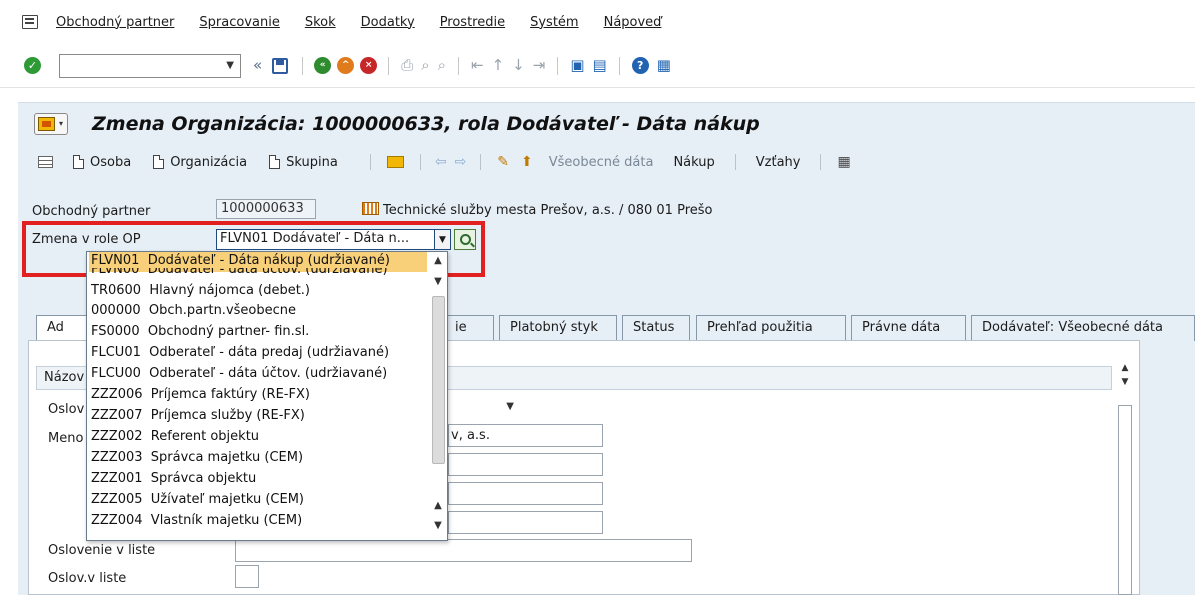  I want to click on calculator-icon: ▦, so click(843, 162).